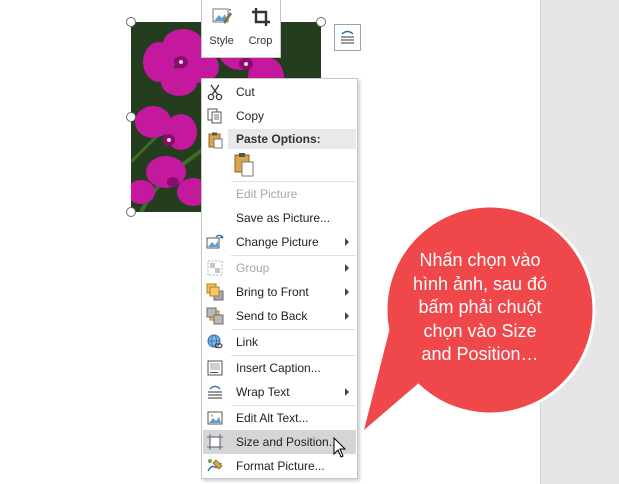 This screenshot has width=619, height=484. I want to click on group-icon, so click(215, 268).